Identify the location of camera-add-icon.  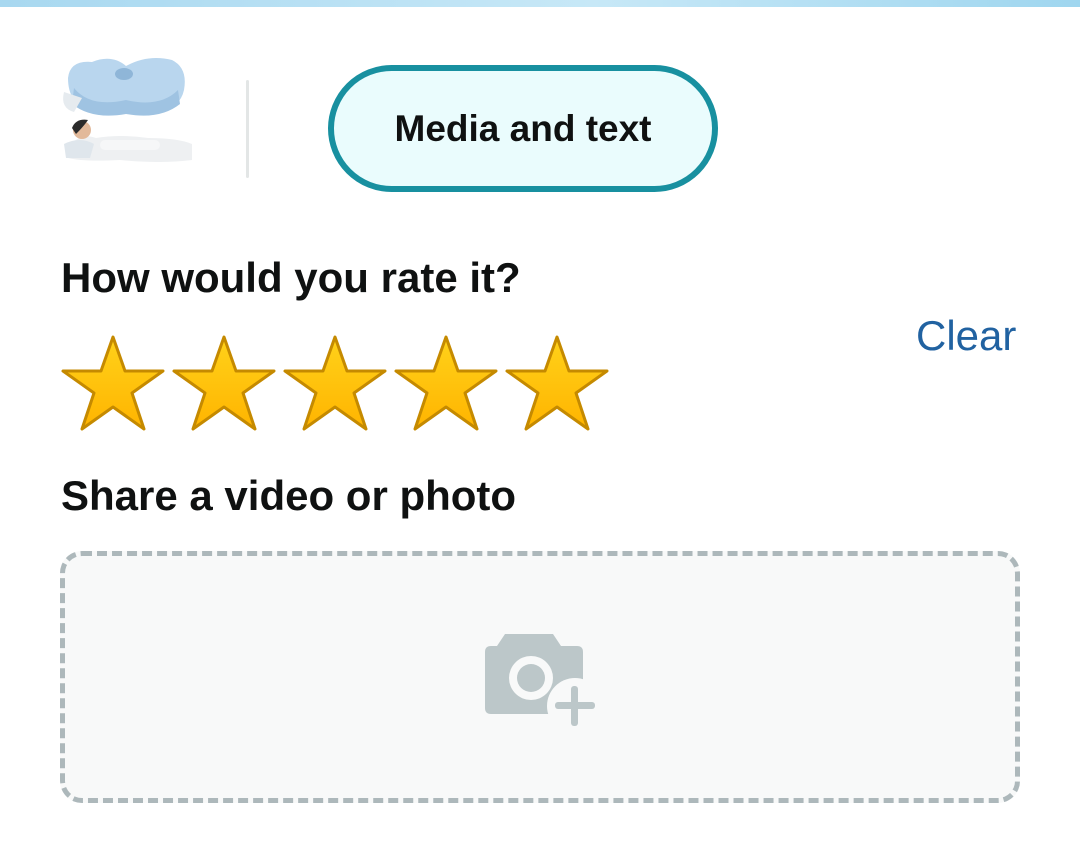
(543, 679).